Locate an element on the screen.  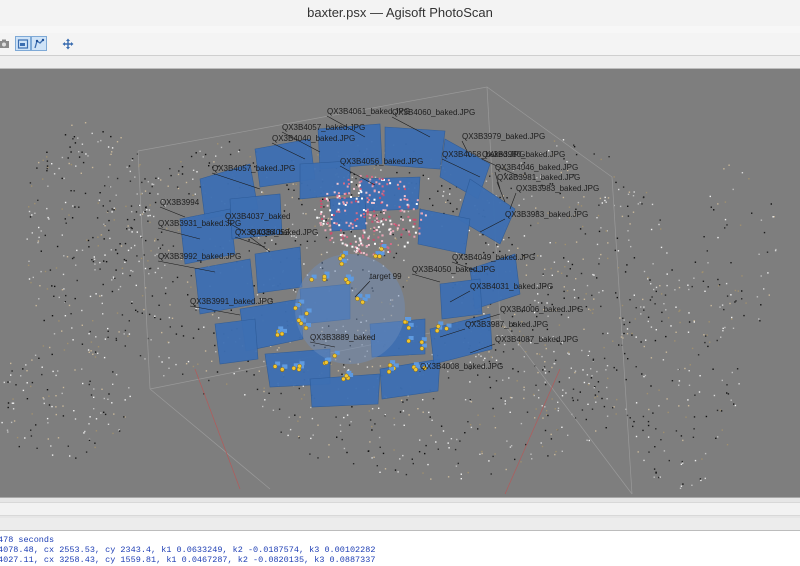
camera-label: QX3B3994 is located at coordinates (180, 202).